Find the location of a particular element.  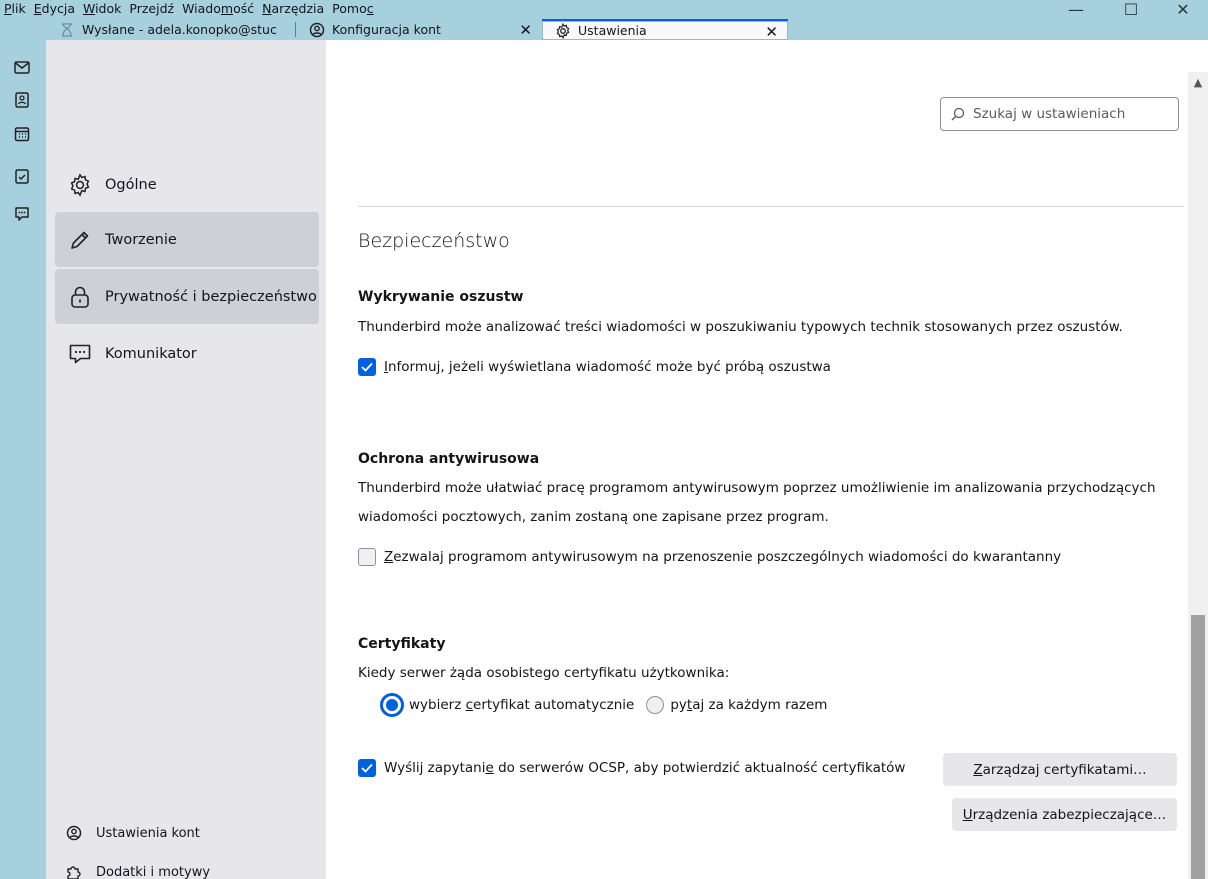

sidebar-item-privacy-security: Prywatność i bezpieczeństwo is located at coordinates (187, 296).